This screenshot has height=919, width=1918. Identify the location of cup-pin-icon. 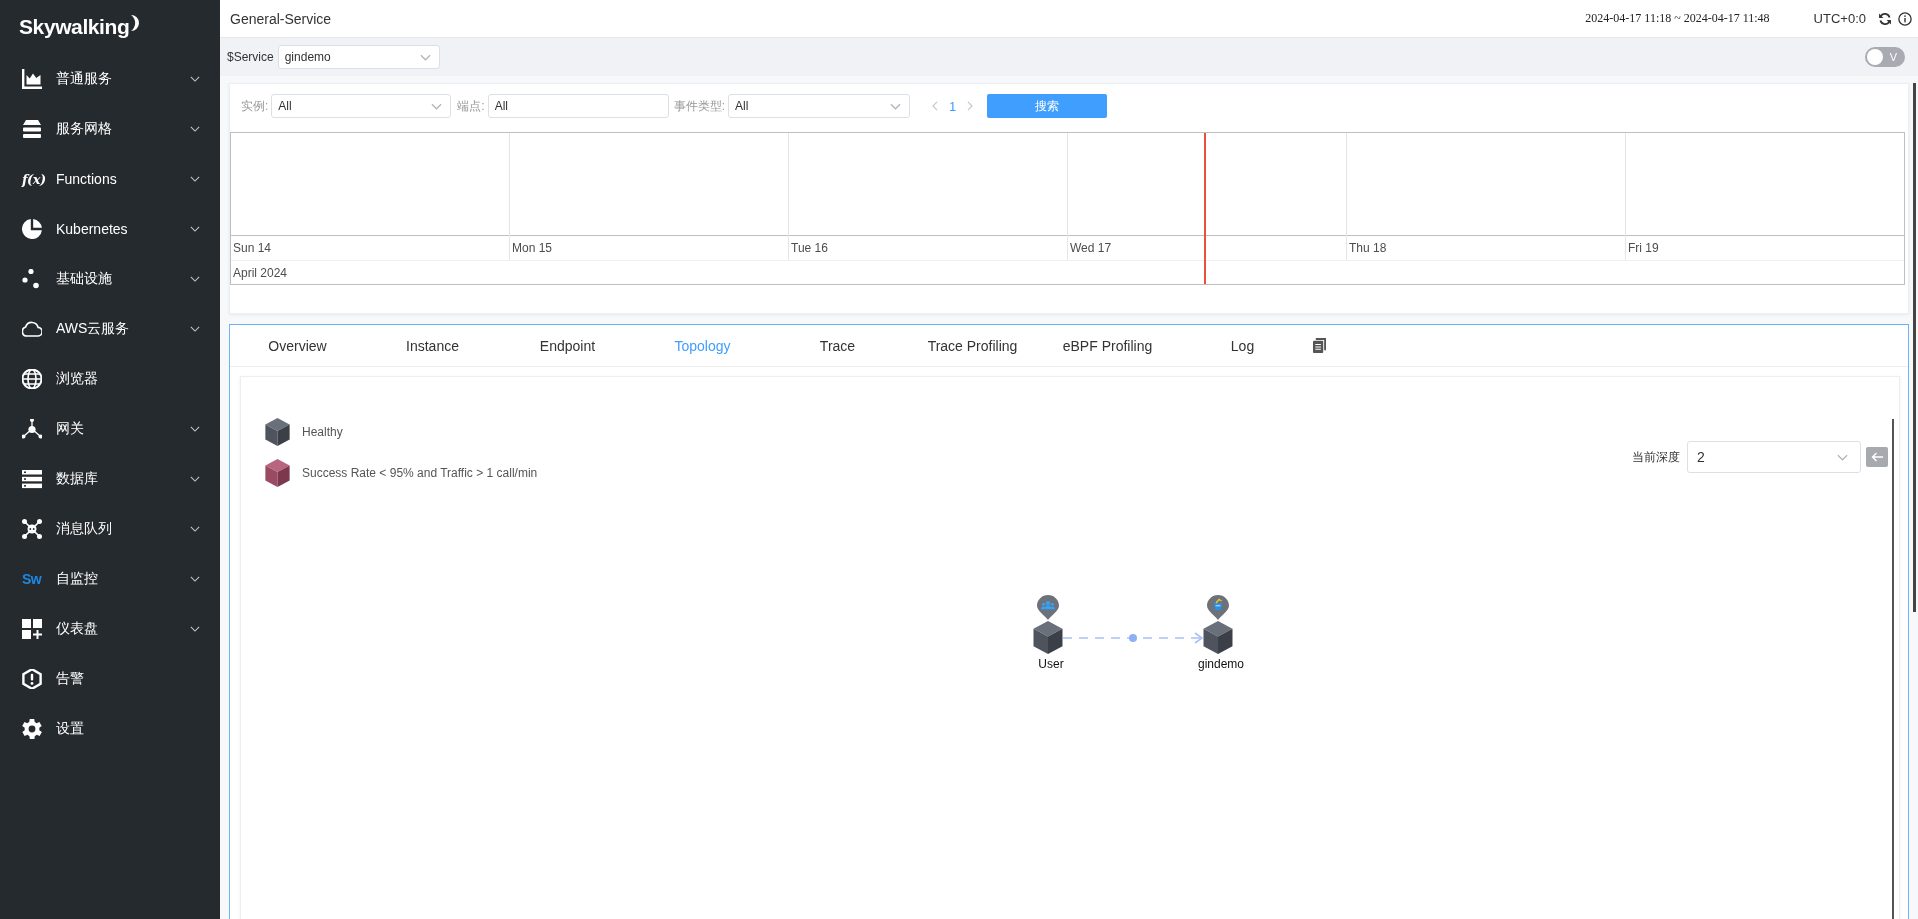
(1218, 607).